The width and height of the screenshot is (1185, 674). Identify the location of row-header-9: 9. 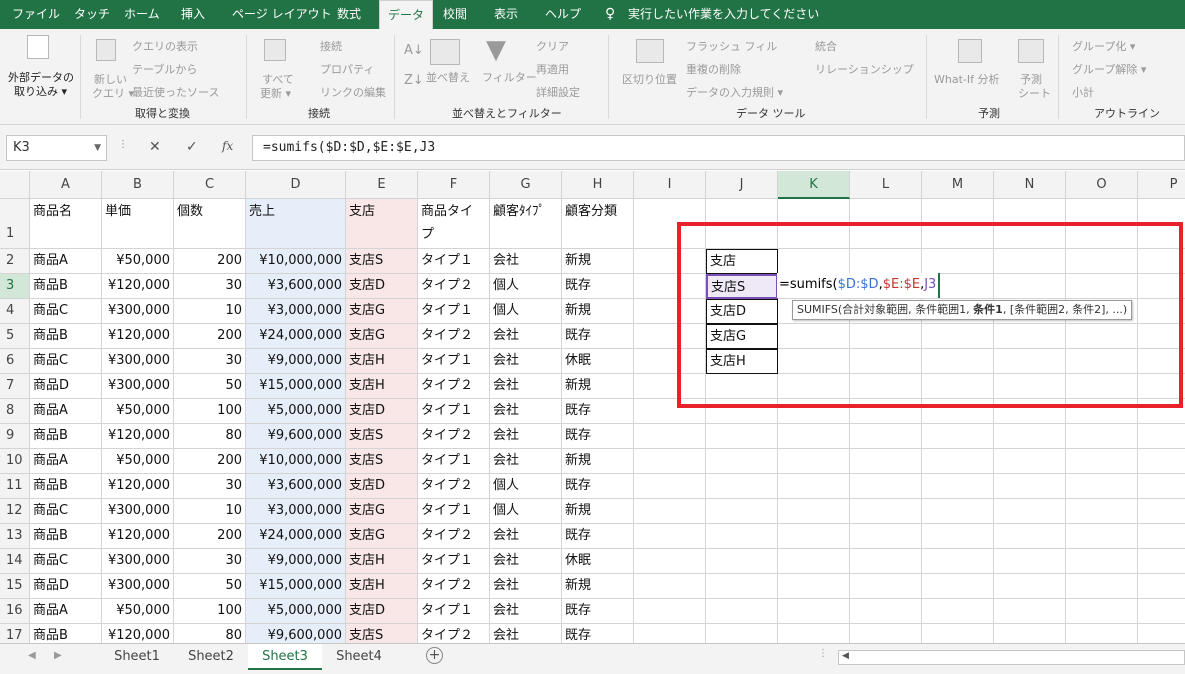
(15, 436).